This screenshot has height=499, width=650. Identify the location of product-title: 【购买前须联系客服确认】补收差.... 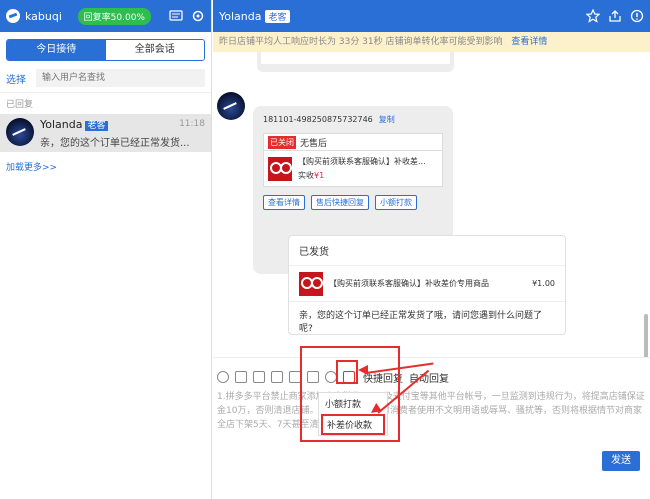
(362, 161).